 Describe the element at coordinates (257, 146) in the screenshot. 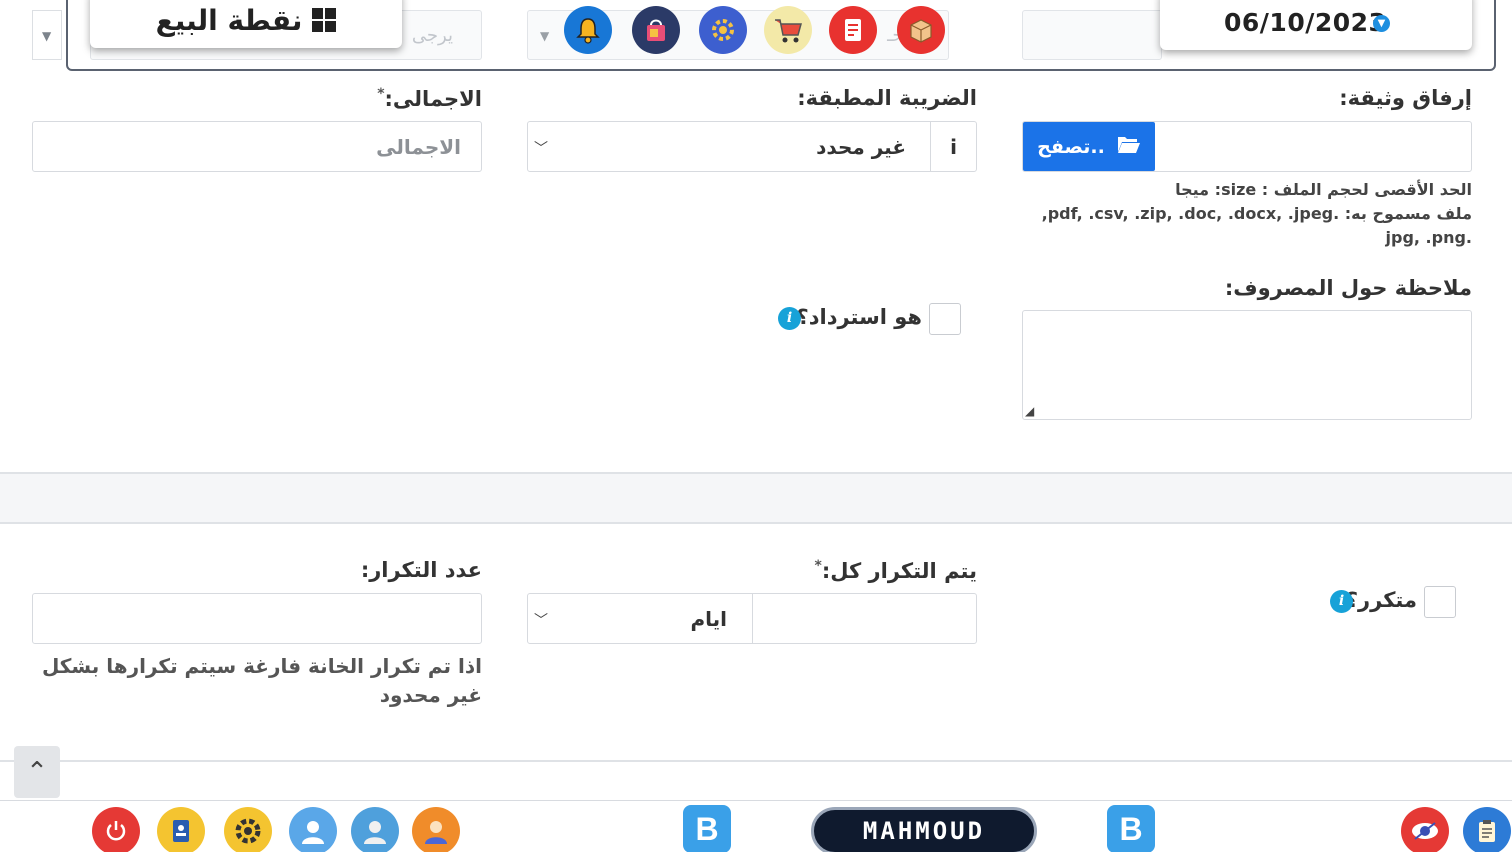

I see `total-input: الاجمالى` at that location.